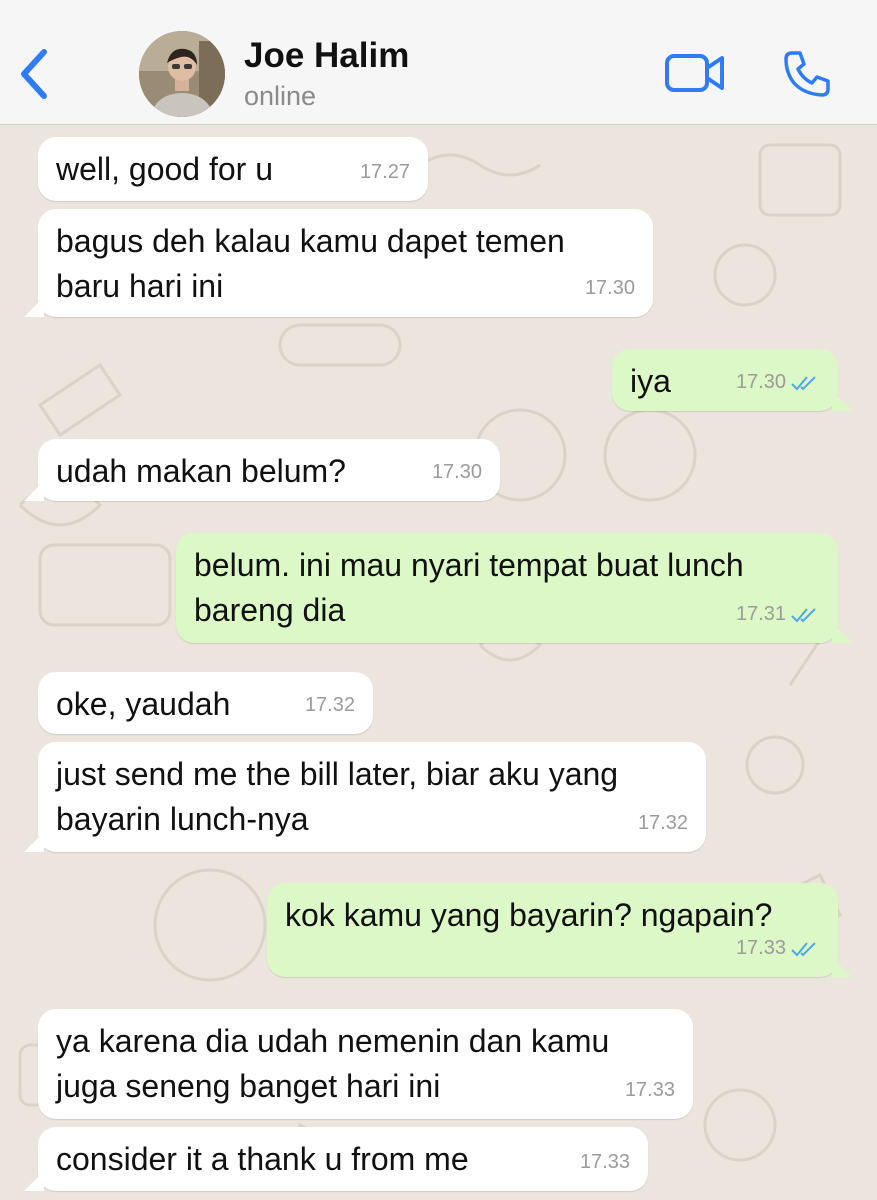 The width and height of the screenshot is (877, 1200). I want to click on contact-name: Joe Halim, so click(326, 56).